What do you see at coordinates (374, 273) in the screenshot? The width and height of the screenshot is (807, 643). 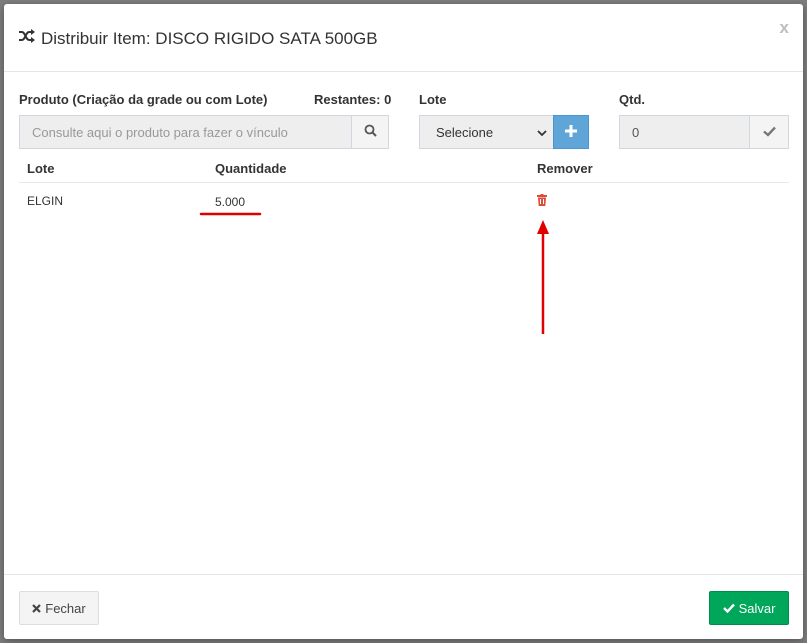 I see `annotation-overlay` at bounding box center [374, 273].